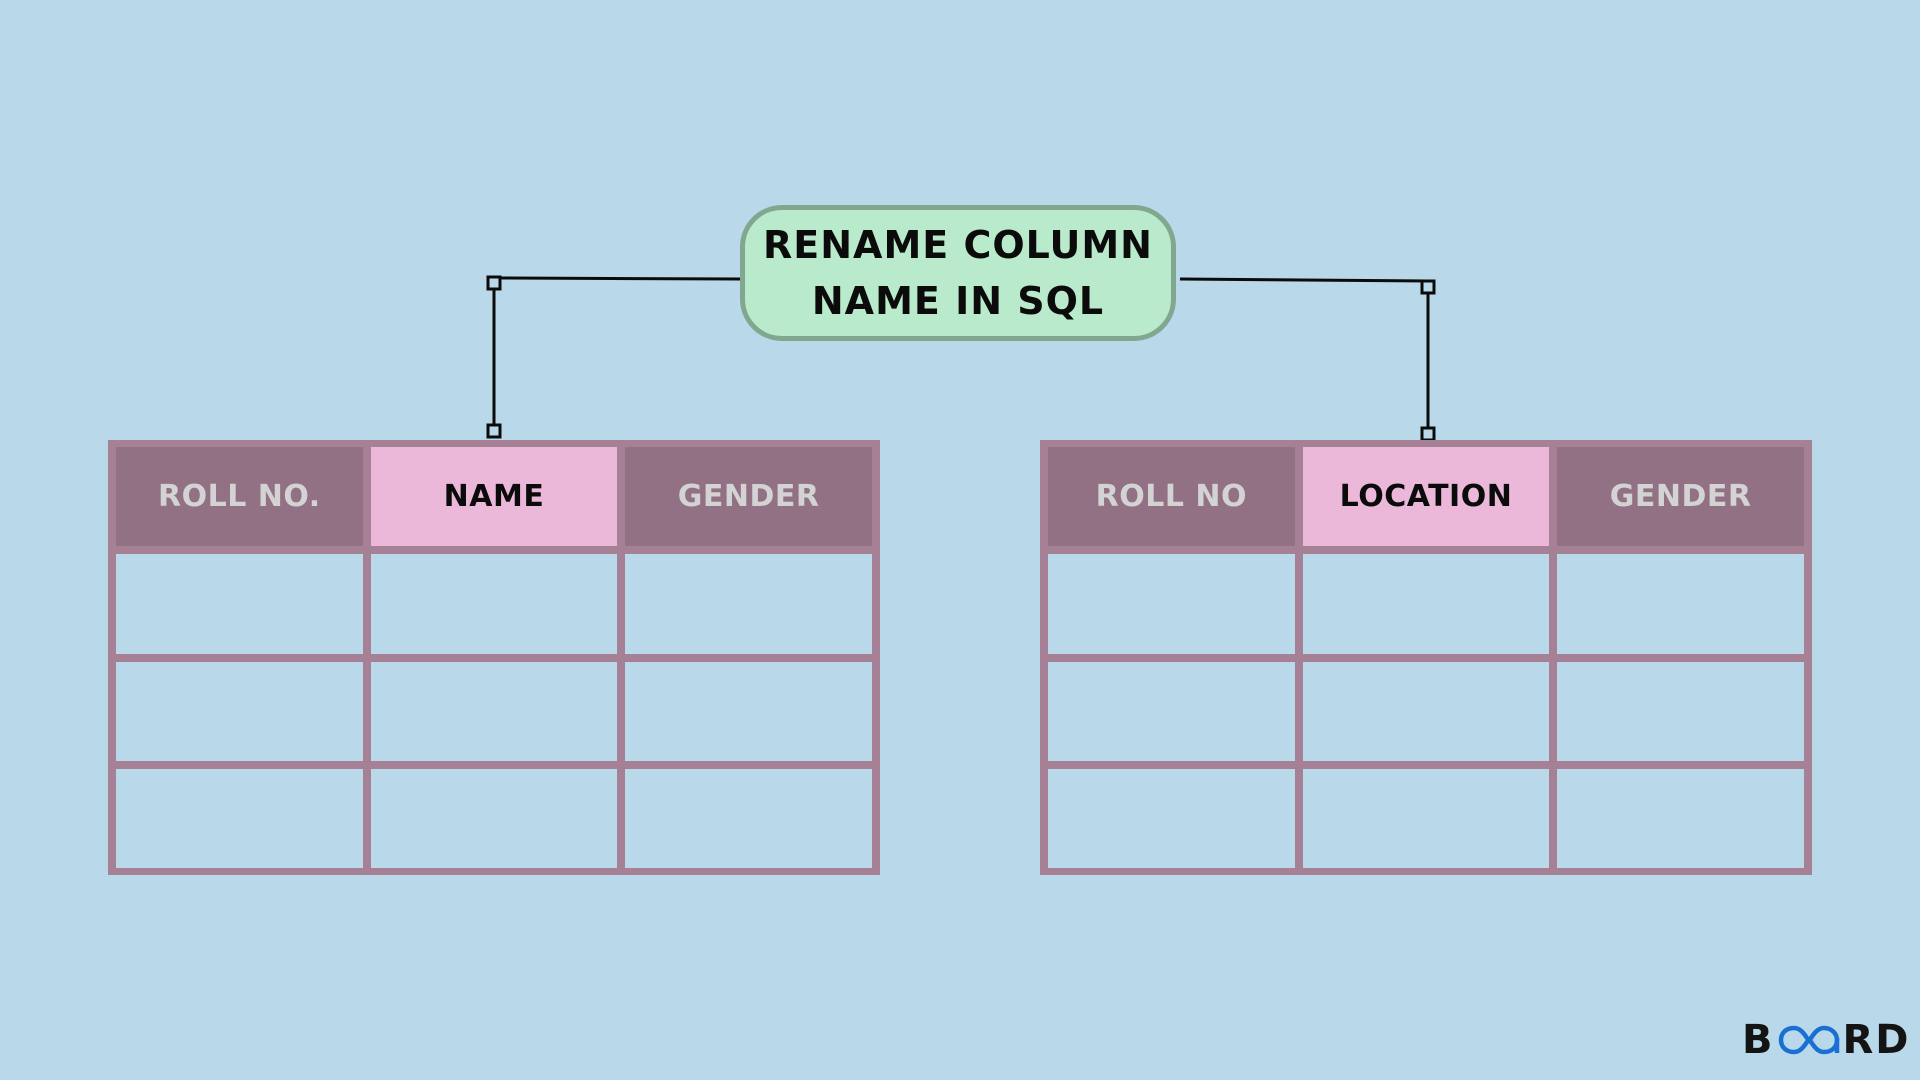  I want to click on board-logo: B RD, so click(1826, 1040).